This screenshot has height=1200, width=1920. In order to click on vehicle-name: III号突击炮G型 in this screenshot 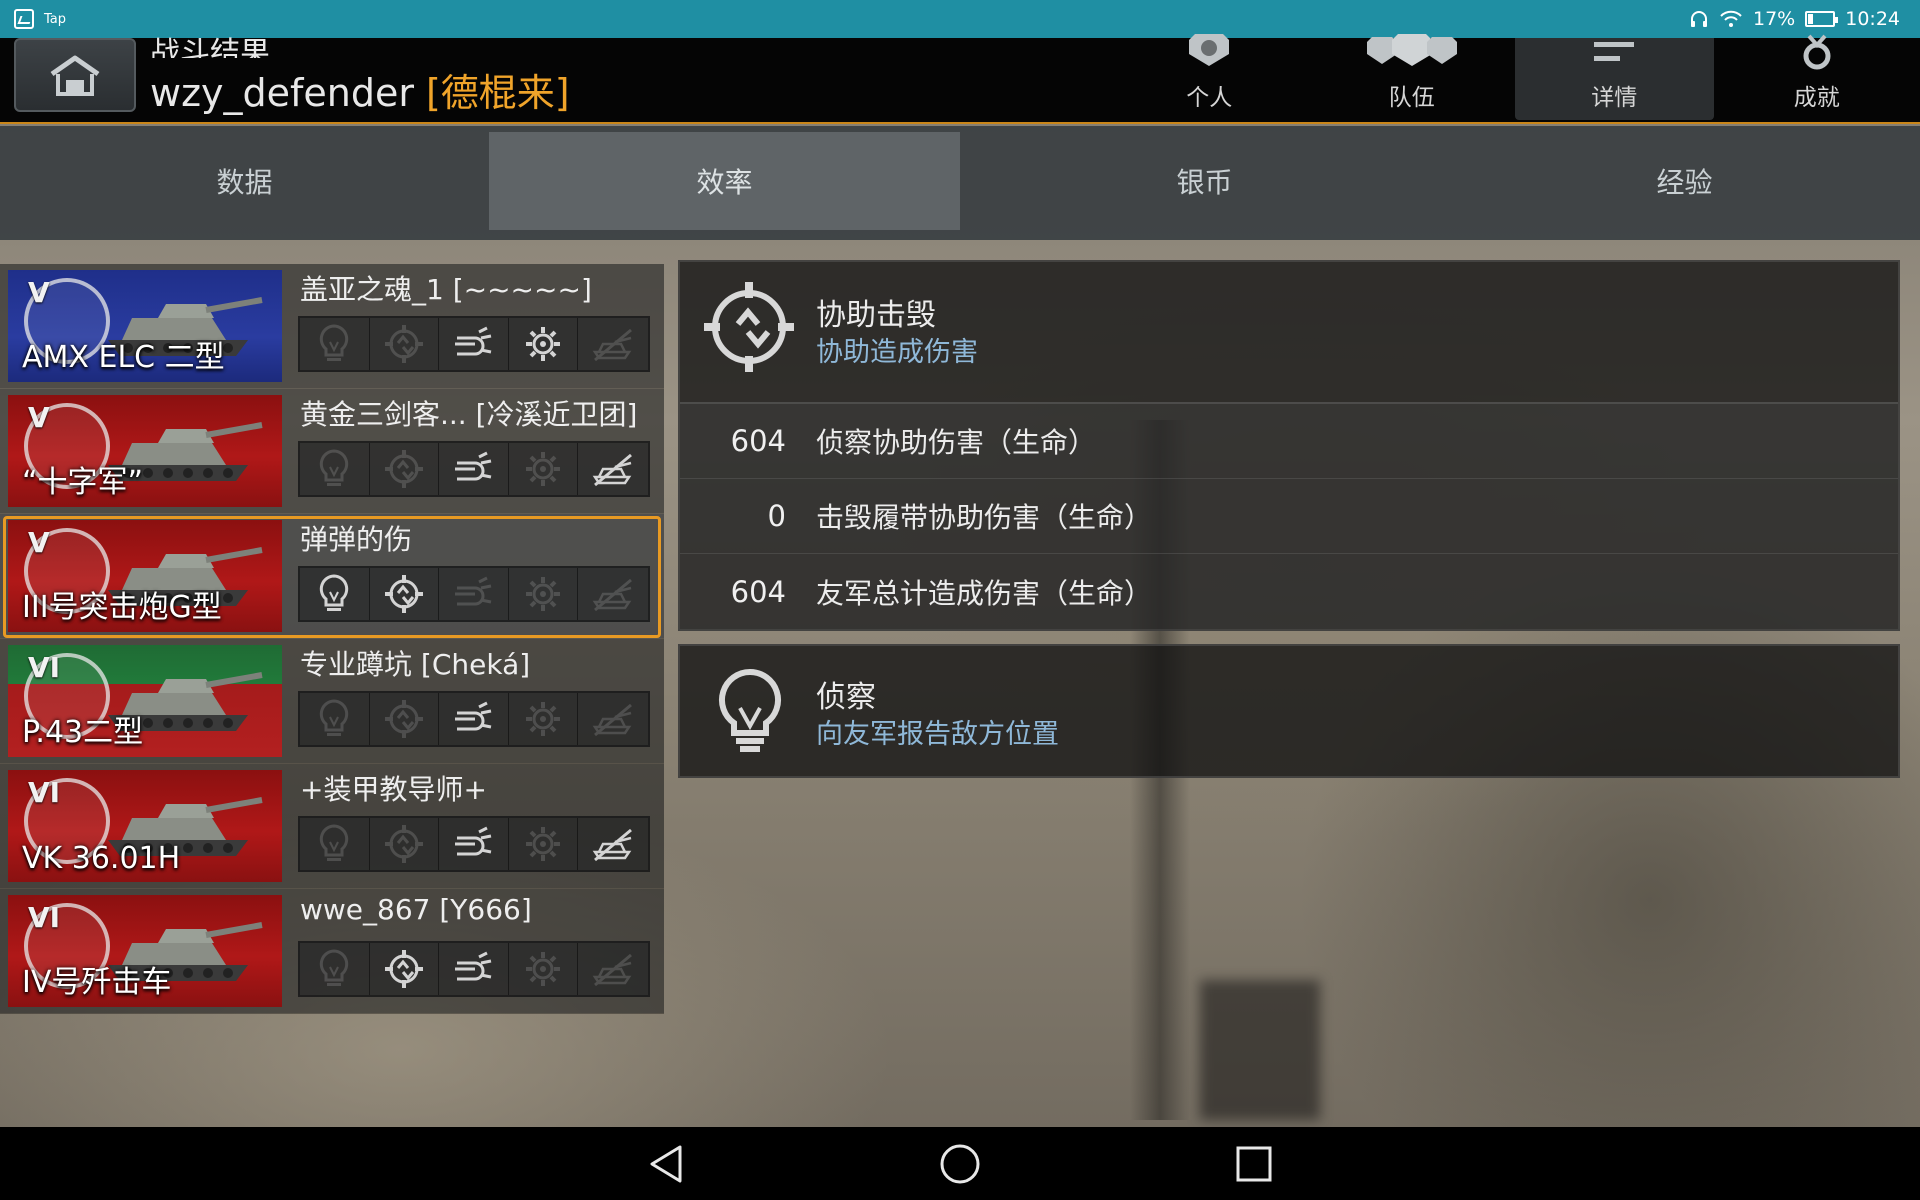, I will do `click(122, 607)`.